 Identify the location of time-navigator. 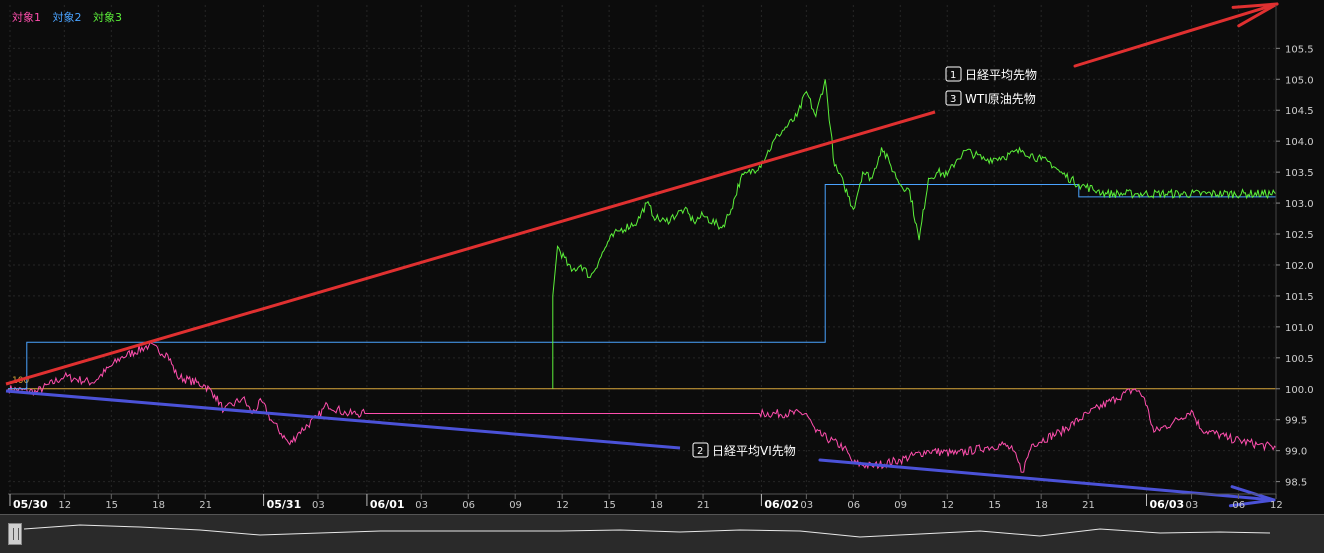
(662, 533).